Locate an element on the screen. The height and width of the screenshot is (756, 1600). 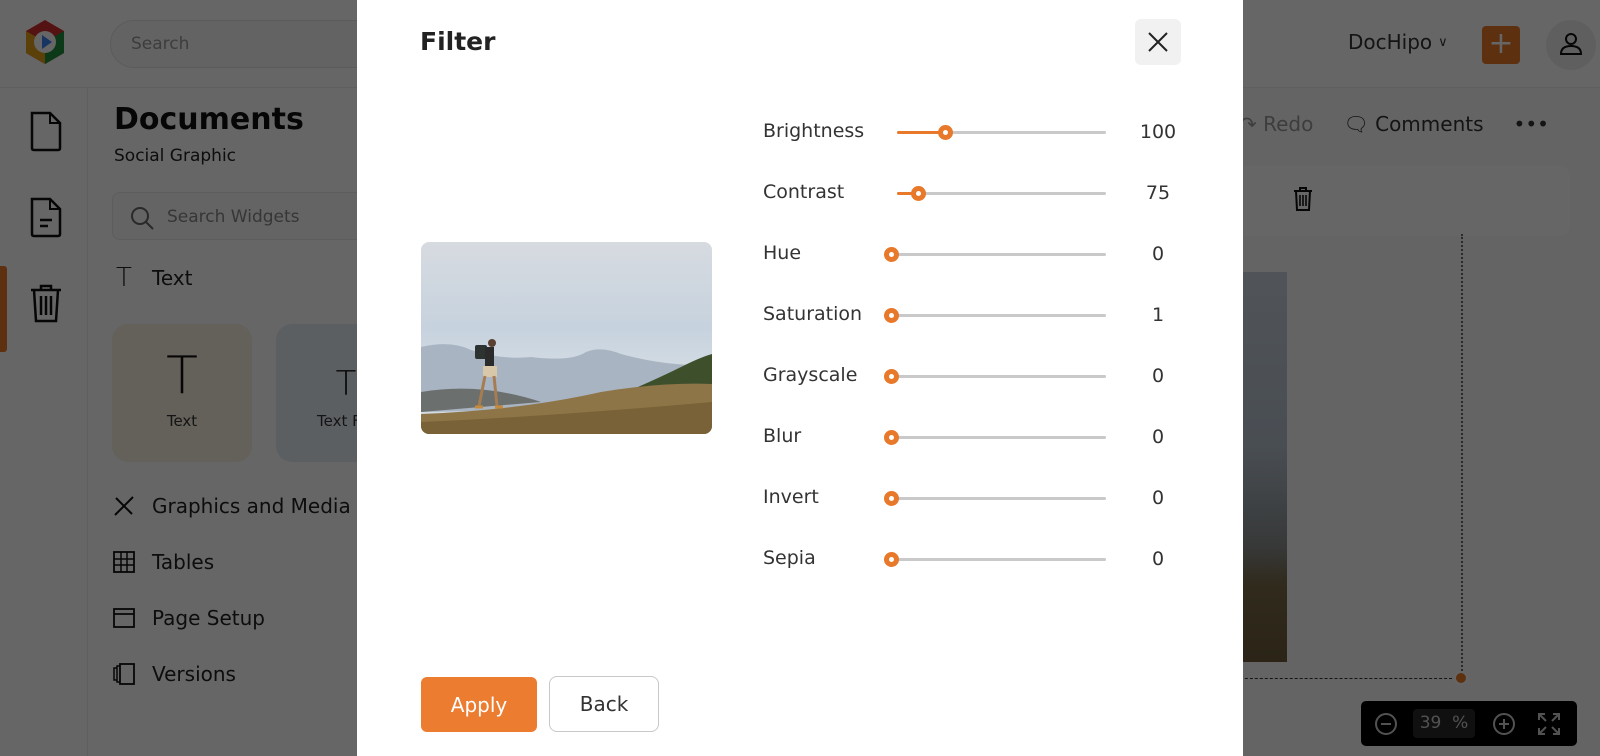
close-button is located at coordinates (1158, 42).